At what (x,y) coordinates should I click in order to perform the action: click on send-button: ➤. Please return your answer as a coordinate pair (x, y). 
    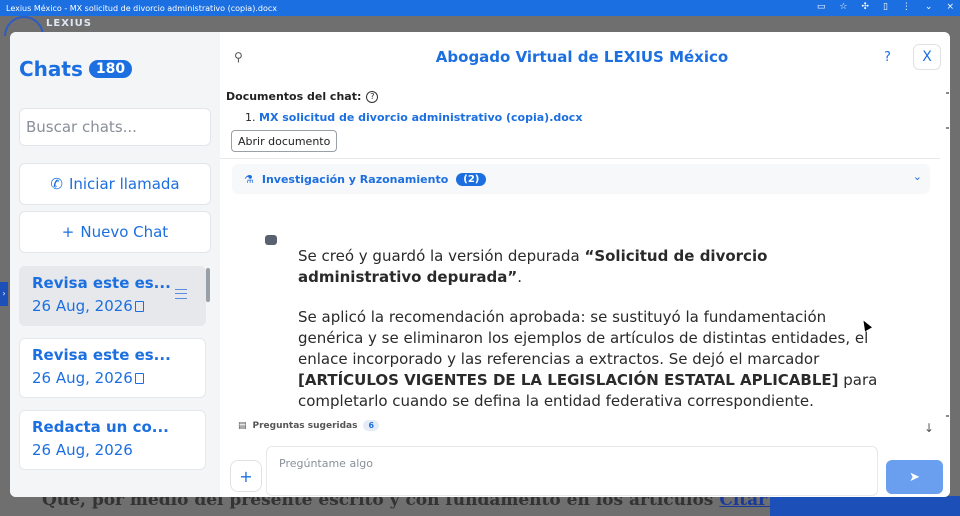
    Looking at the image, I should click on (914, 477).